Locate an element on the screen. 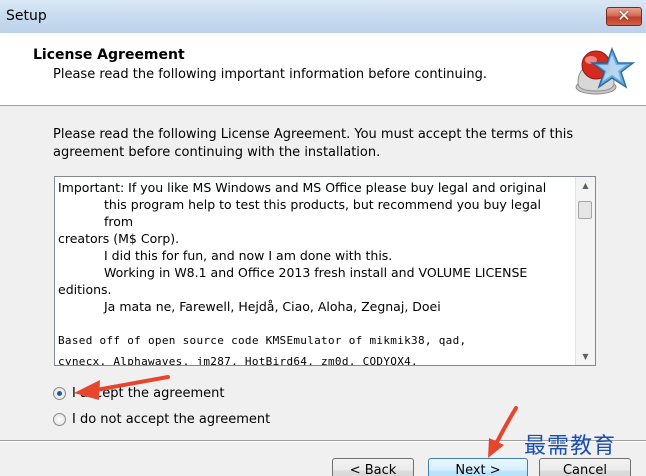 This screenshot has height=476, width=646. decline-label: I do not accept the agreement is located at coordinates (171, 419).